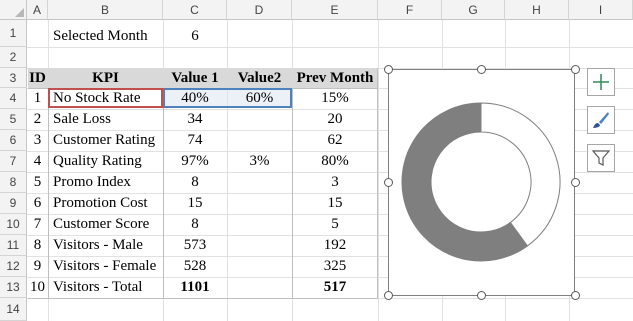 This screenshot has height=321, width=633. I want to click on row-header-12: 12, so click(13, 266).